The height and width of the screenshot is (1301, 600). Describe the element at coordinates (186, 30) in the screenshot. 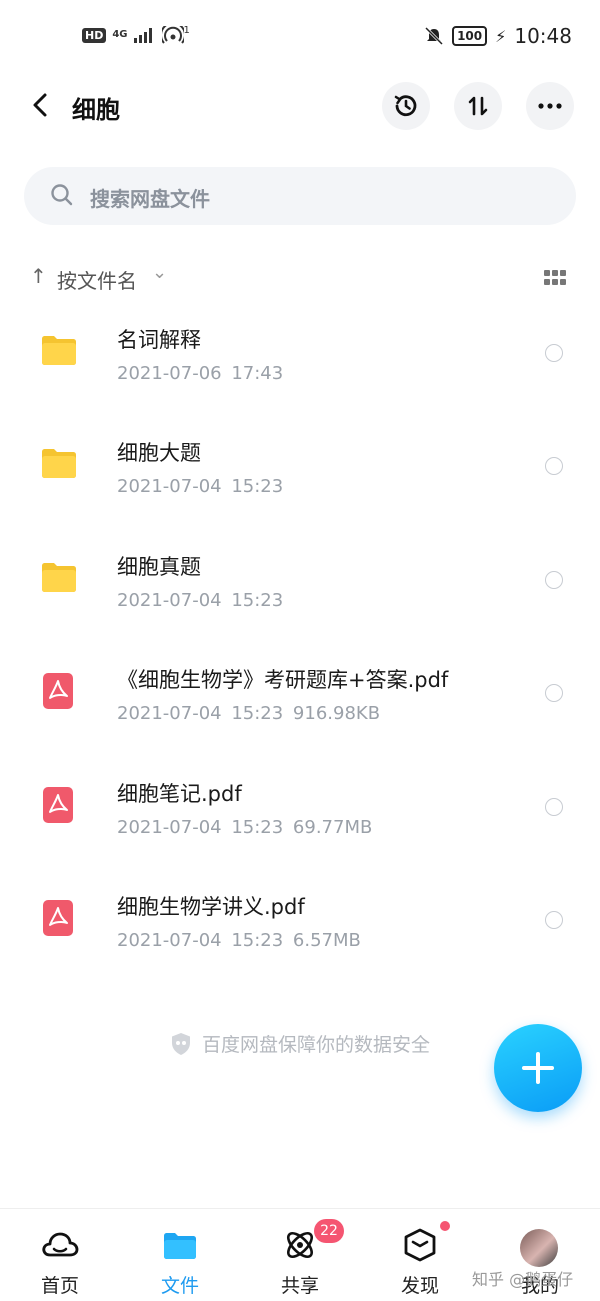

I see `hotspot-count: 1` at that location.